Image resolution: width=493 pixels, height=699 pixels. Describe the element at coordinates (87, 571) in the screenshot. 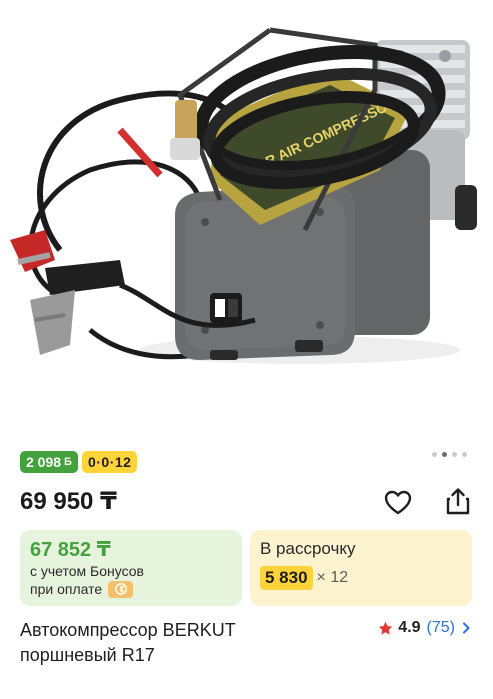

I see `bonus-price-caption: с учетом Бонусов` at that location.